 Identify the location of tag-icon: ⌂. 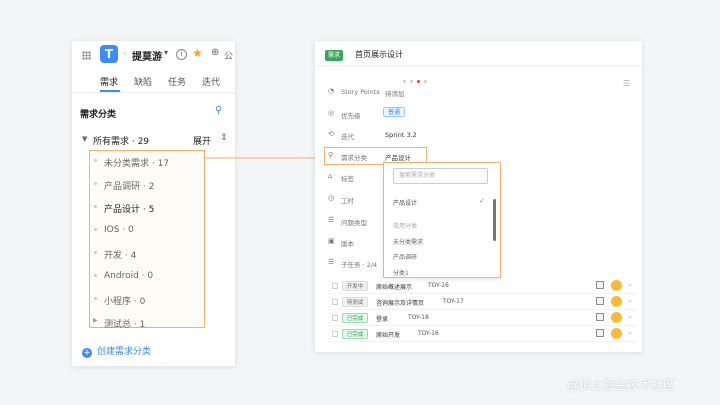
(330, 176).